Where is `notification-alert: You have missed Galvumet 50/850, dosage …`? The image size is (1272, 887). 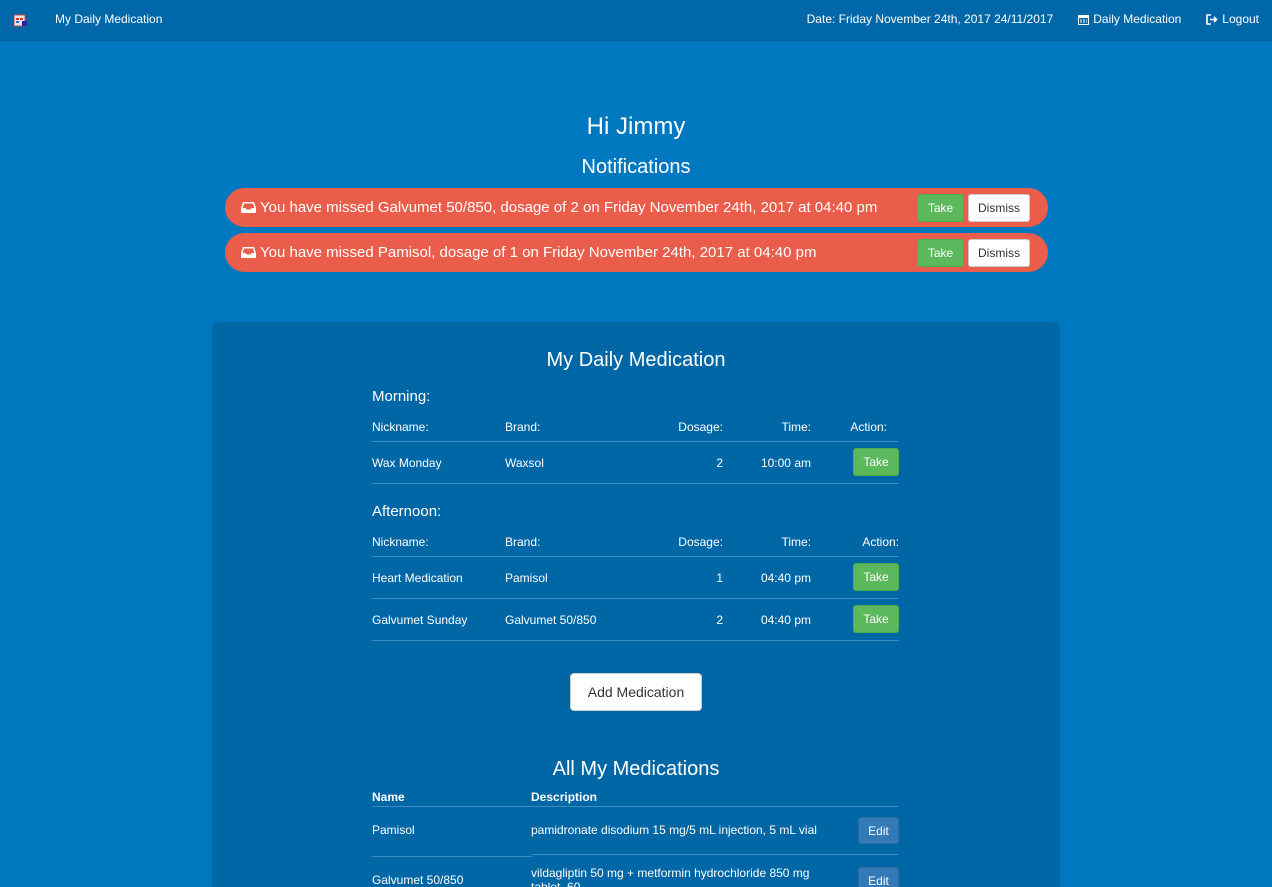 notification-alert: You have missed Galvumet 50/850, dosage … is located at coordinates (636, 207).